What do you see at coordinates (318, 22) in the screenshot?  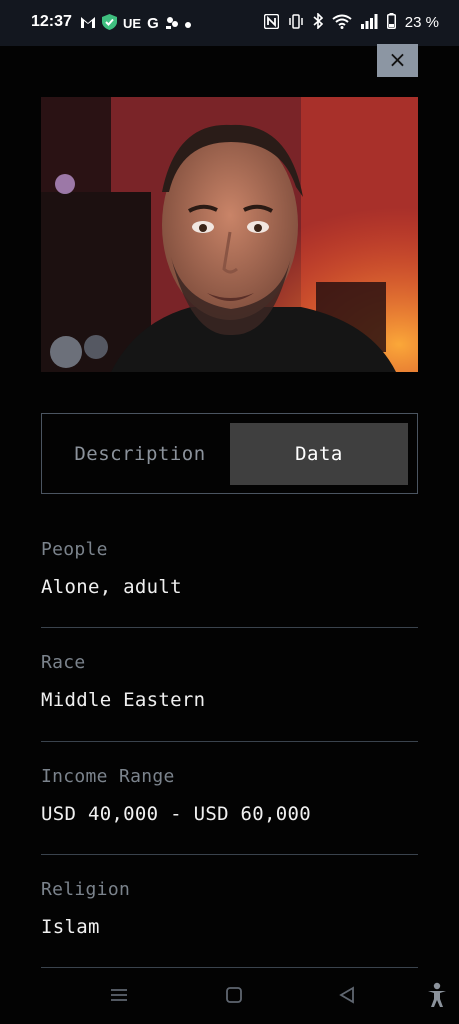 I see `bluetooth-icon` at bounding box center [318, 22].